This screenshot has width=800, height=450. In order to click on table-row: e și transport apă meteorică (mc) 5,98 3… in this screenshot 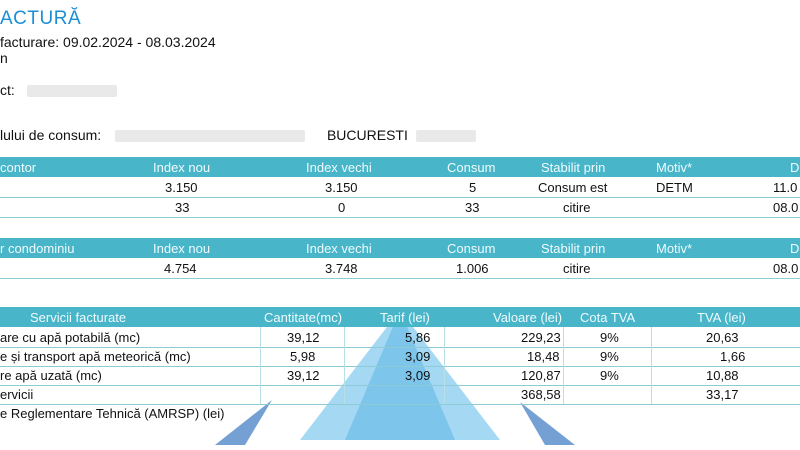, I will do `click(400, 356)`.